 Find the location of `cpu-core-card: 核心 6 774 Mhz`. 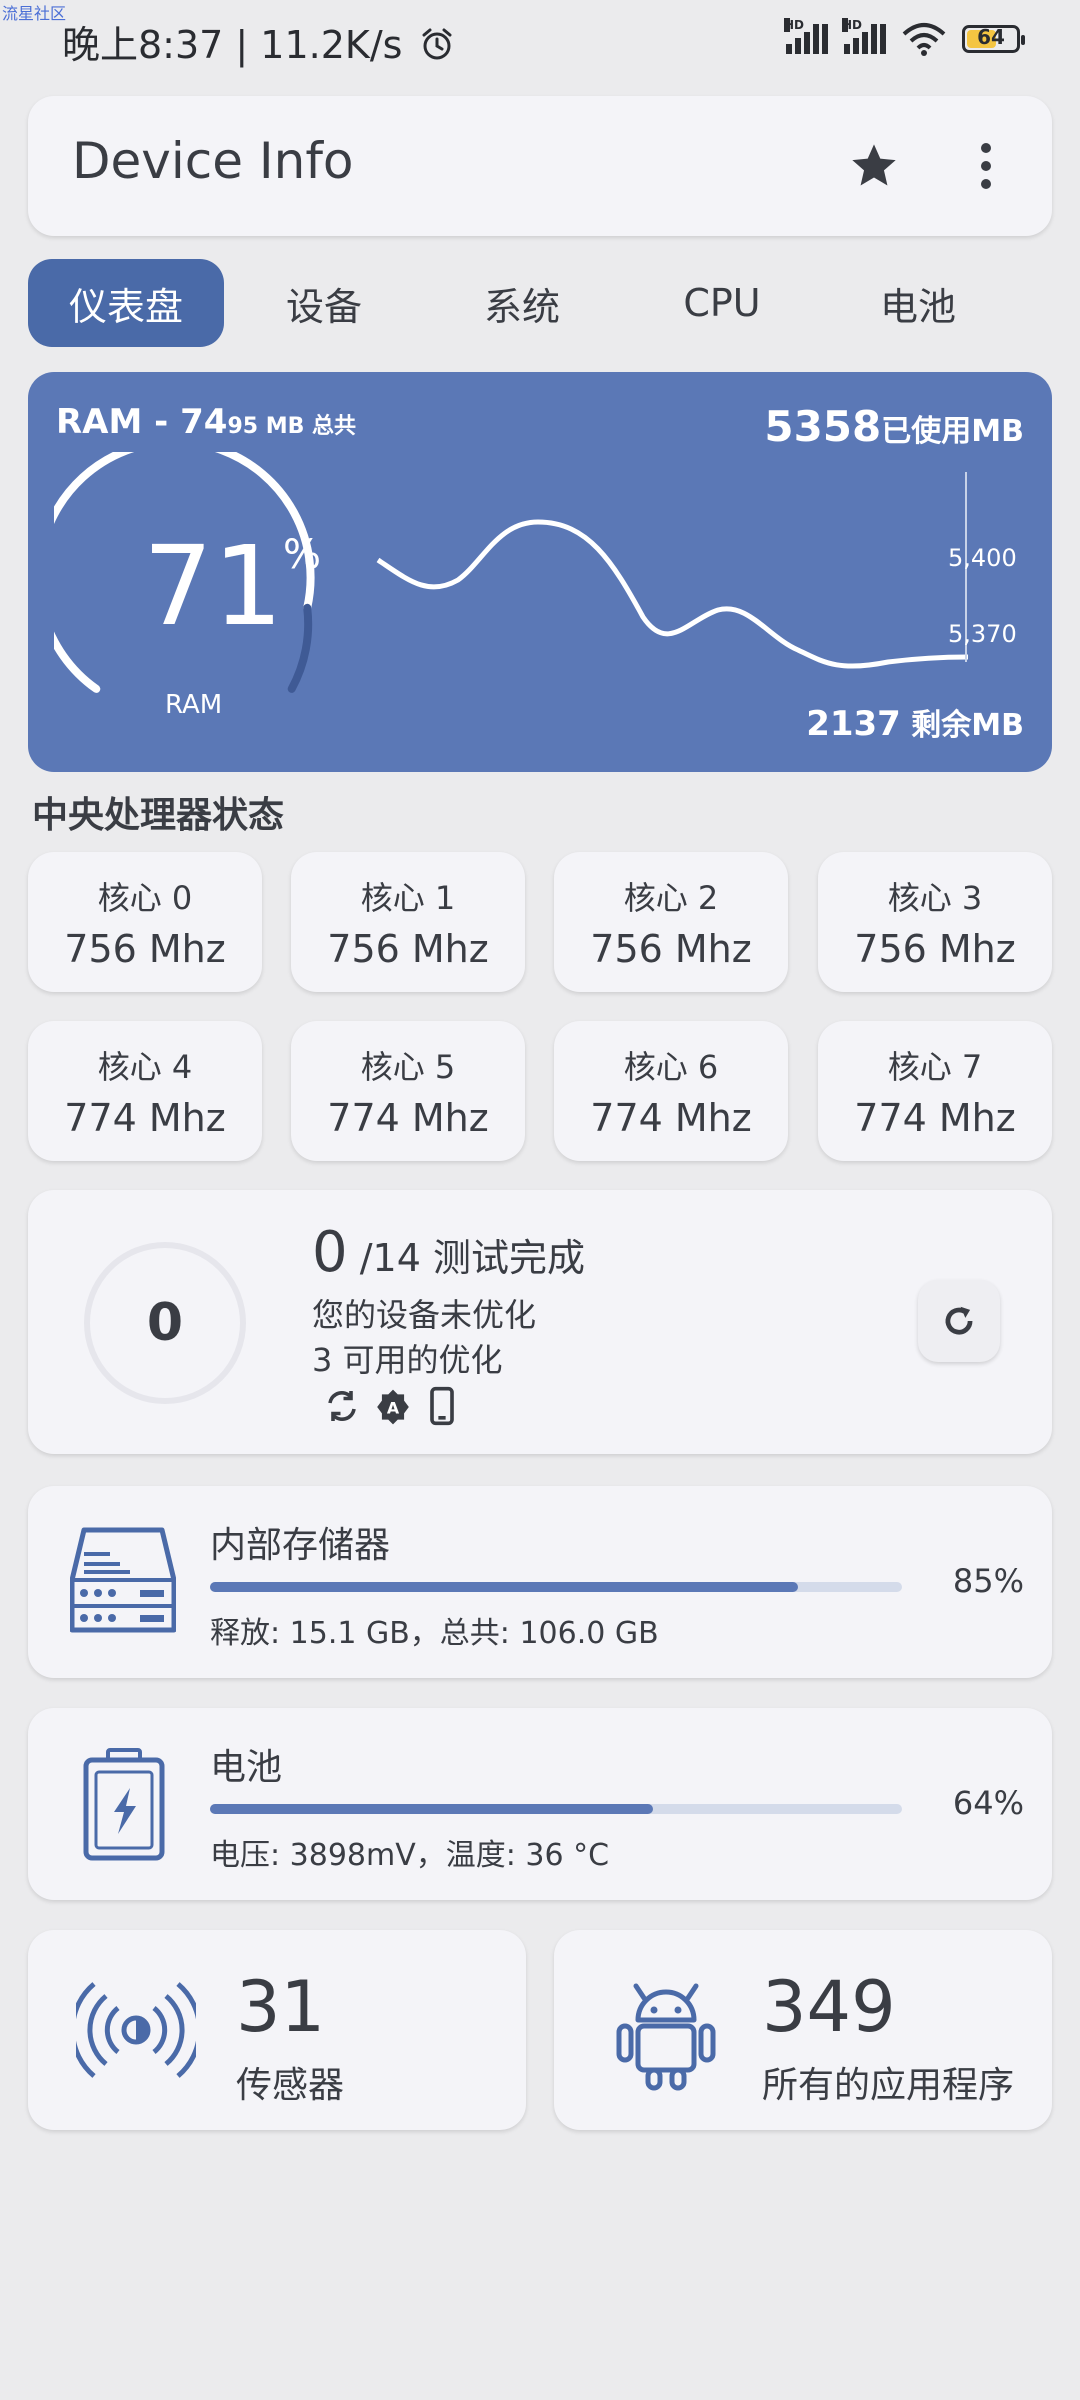

cpu-core-card: 核心 6 774 Mhz is located at coordinates (671, 1091).